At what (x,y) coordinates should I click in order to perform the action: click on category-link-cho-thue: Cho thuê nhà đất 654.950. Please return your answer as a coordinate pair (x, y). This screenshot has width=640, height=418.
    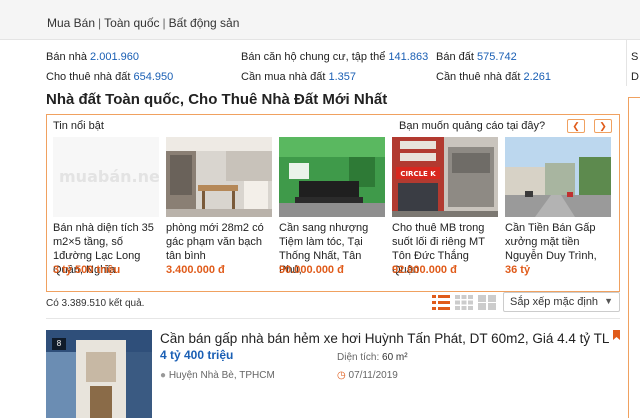
    Looking at the image, I should click on (109, 77).